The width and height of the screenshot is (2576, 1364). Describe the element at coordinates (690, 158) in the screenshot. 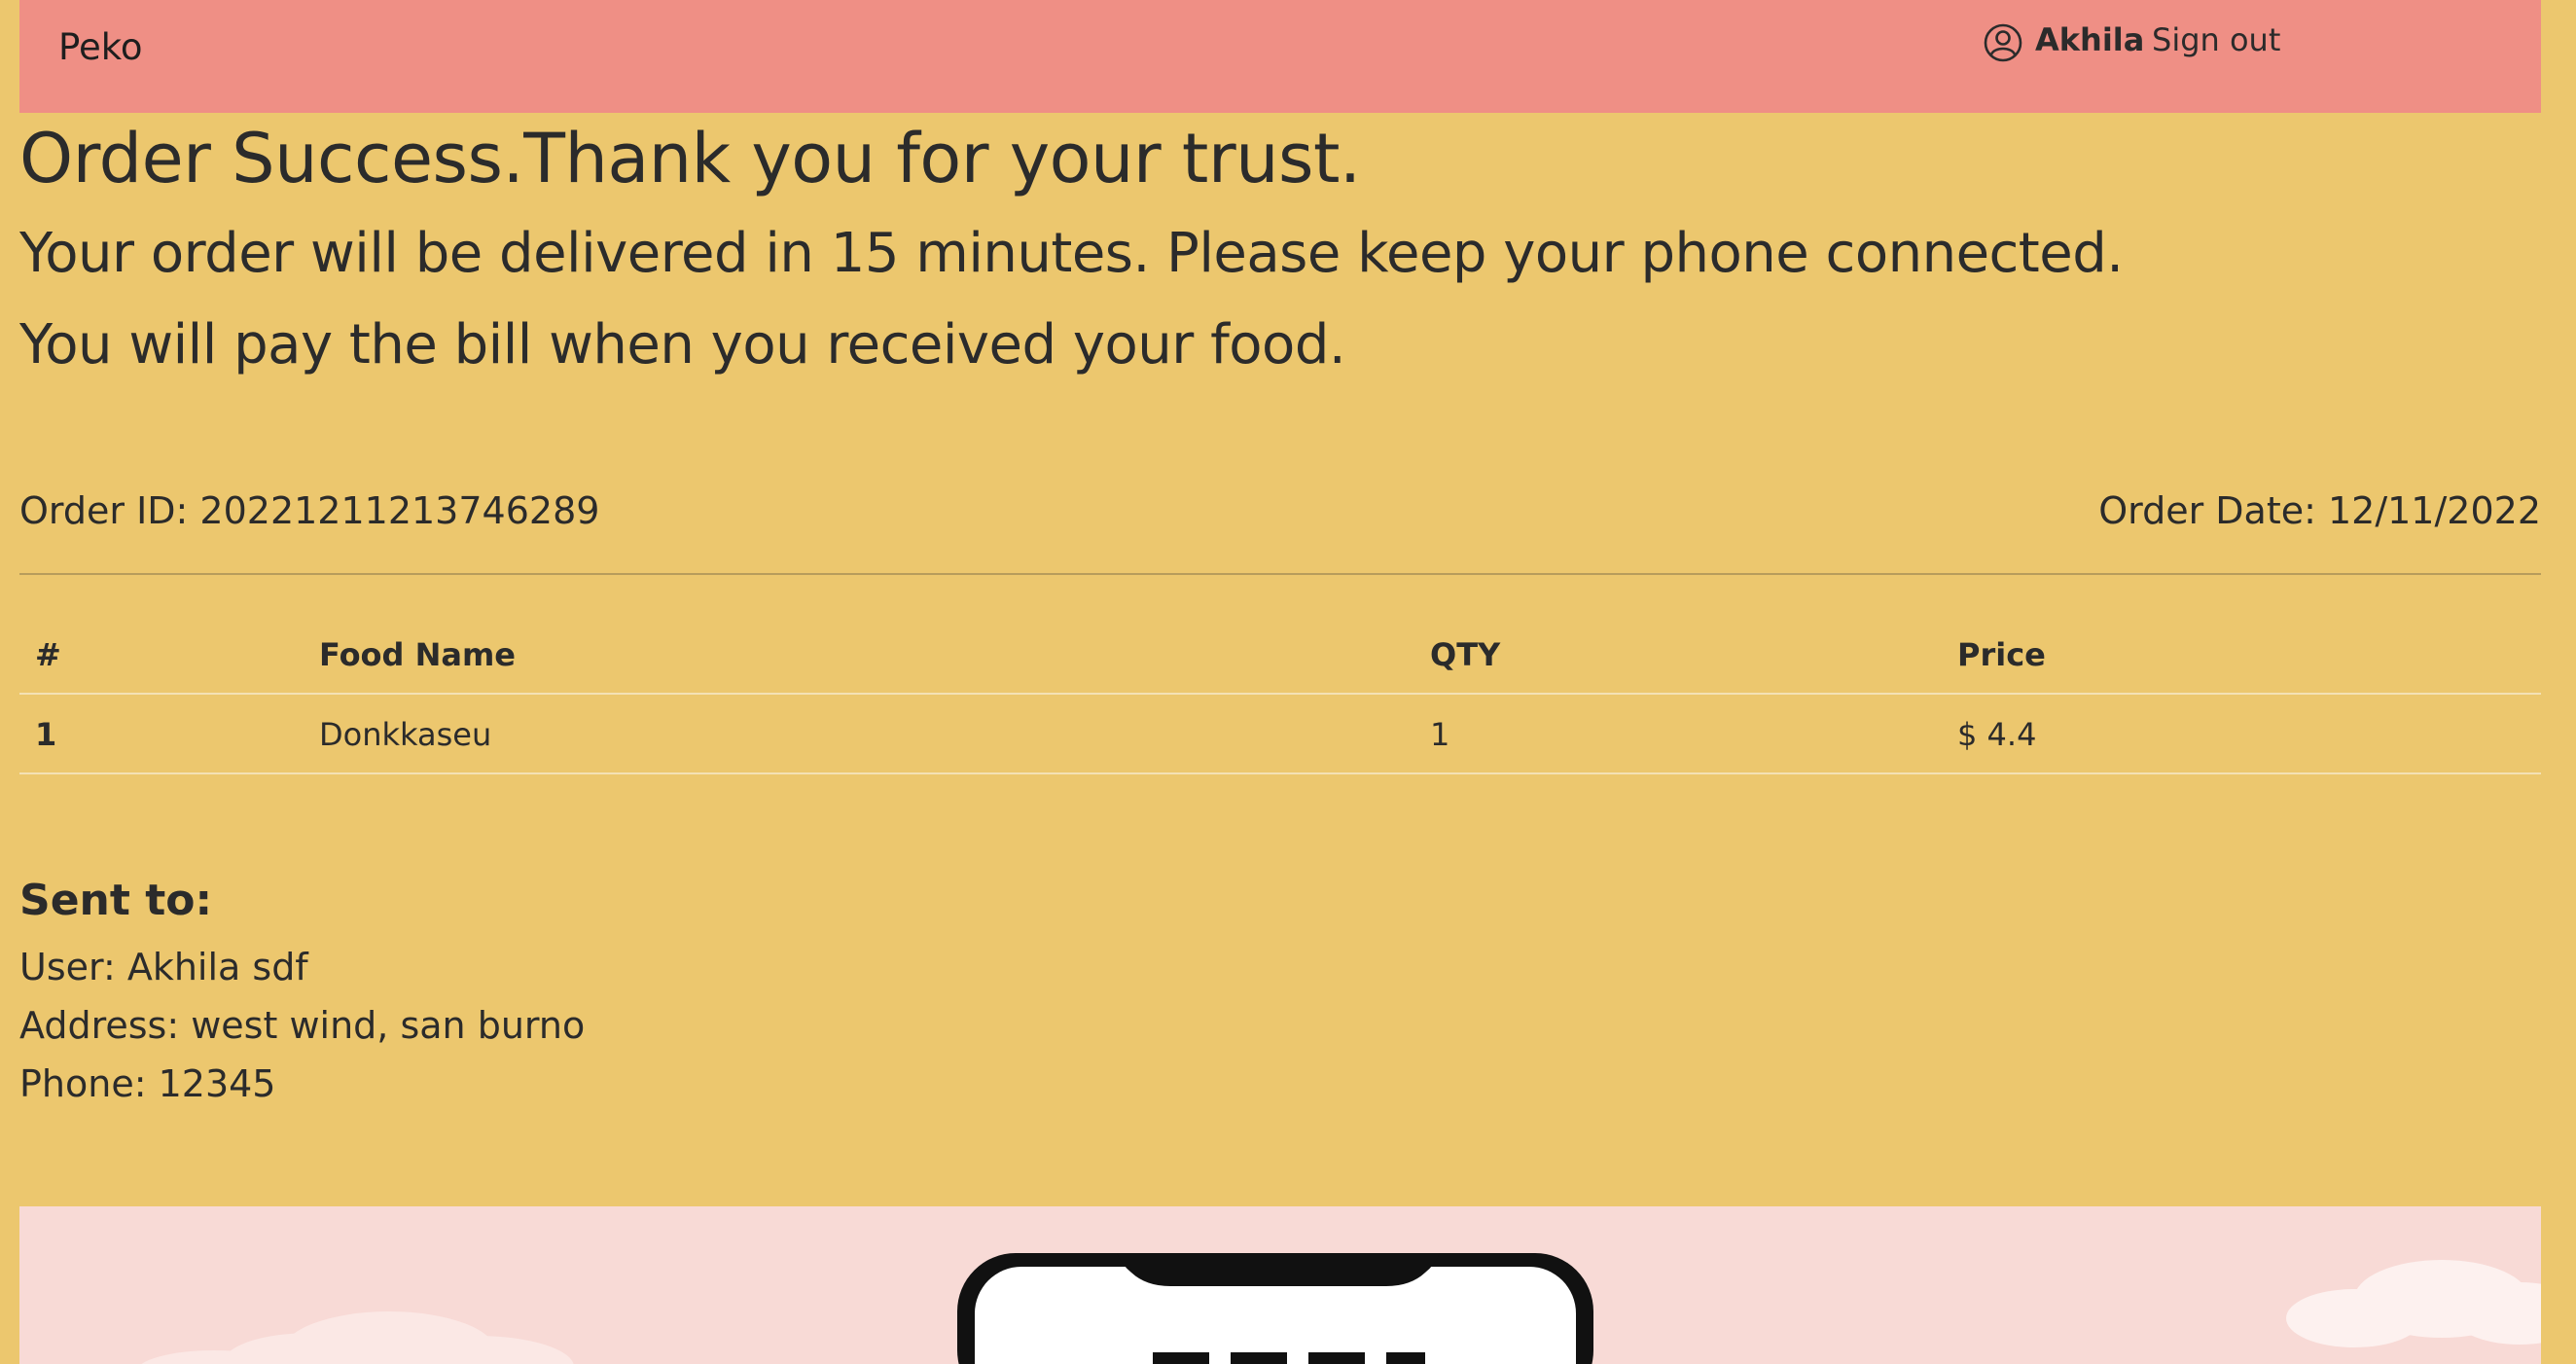

I see `order-success-title: Order Success.Thank you for your trust.` at that location.